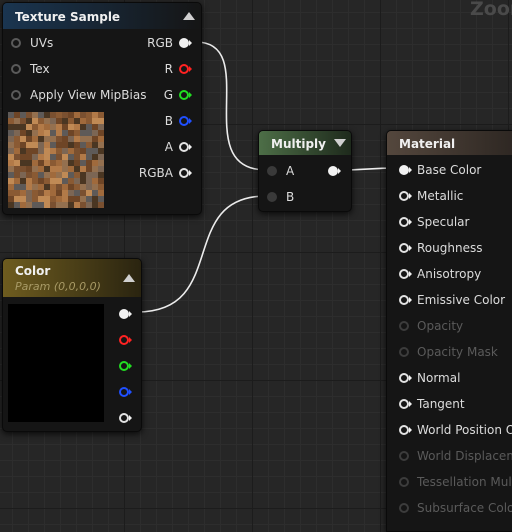 The height and width of the screenshot is (532, 512). I want to click on input-pin-tangent: Tangent, so click(449, 404).